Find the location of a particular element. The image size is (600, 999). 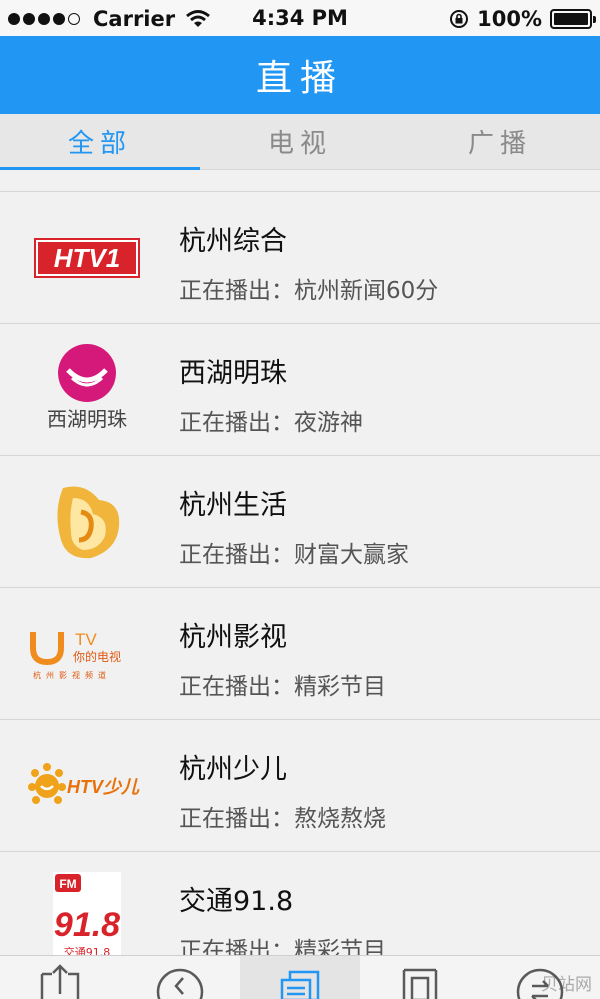

bottom-tab-replay is located at coordinates (180, 977).